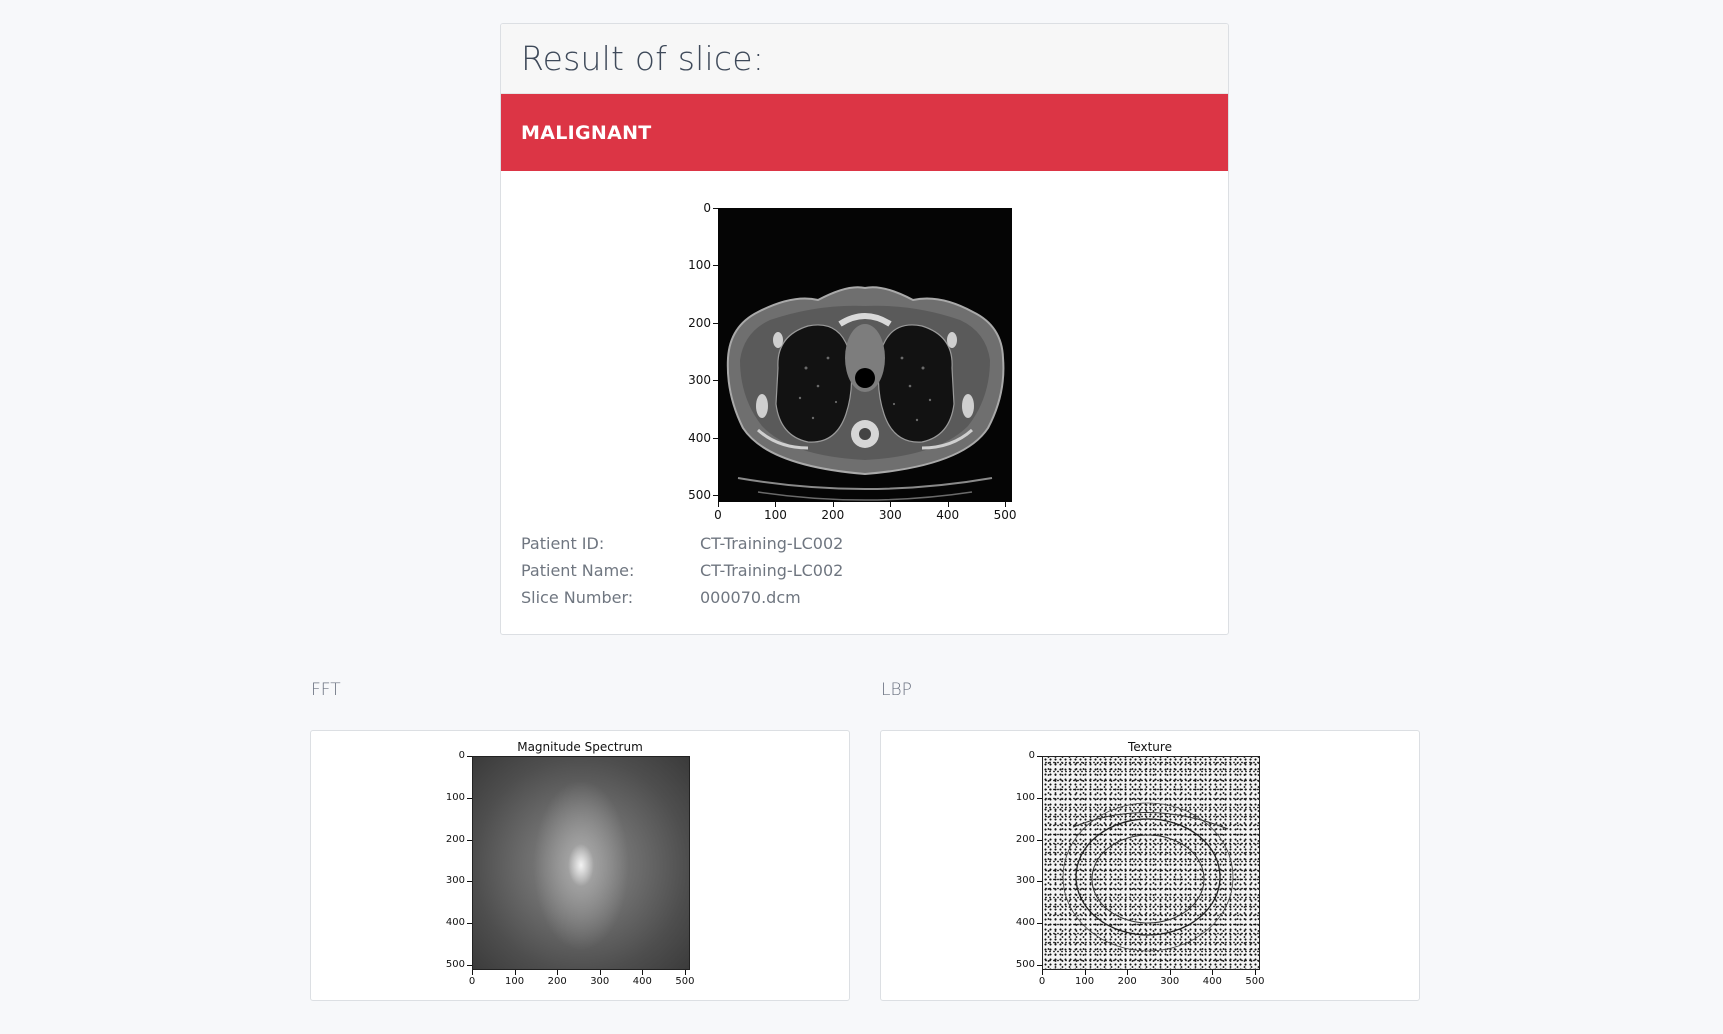 This screenshot has width=1723, height=1034. I want to click on slice-x-tick-label: 400, so click(948, 515).